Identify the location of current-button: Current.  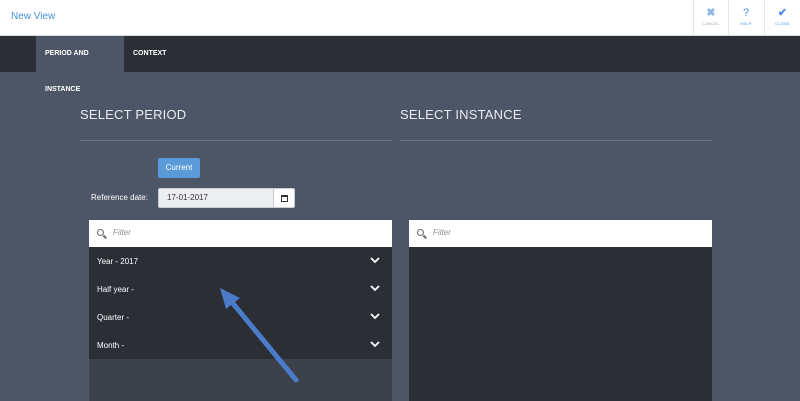
(179, 168).